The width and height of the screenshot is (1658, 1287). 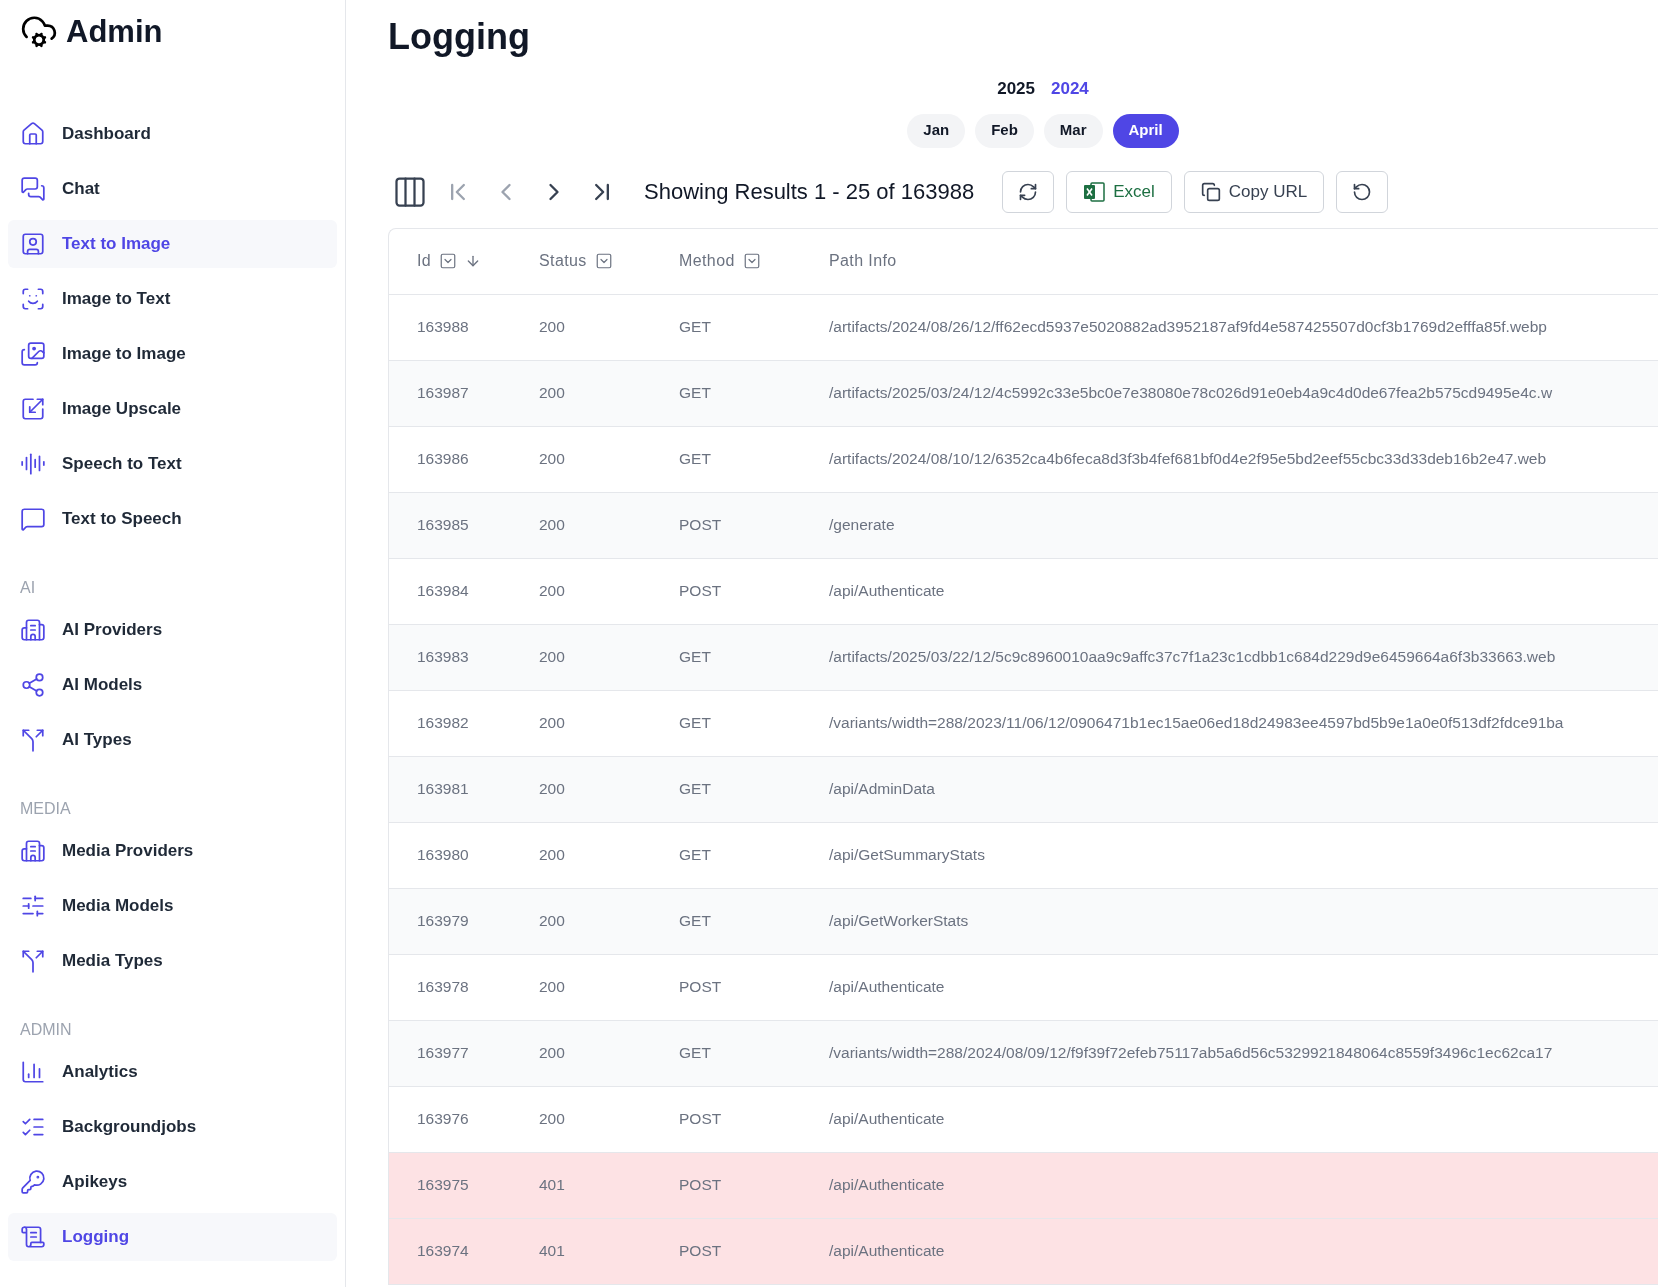 What do you see at coordinates (28, 588) in the screenshot?
I see `section-heading: AI` at bounding box center [28, 588].